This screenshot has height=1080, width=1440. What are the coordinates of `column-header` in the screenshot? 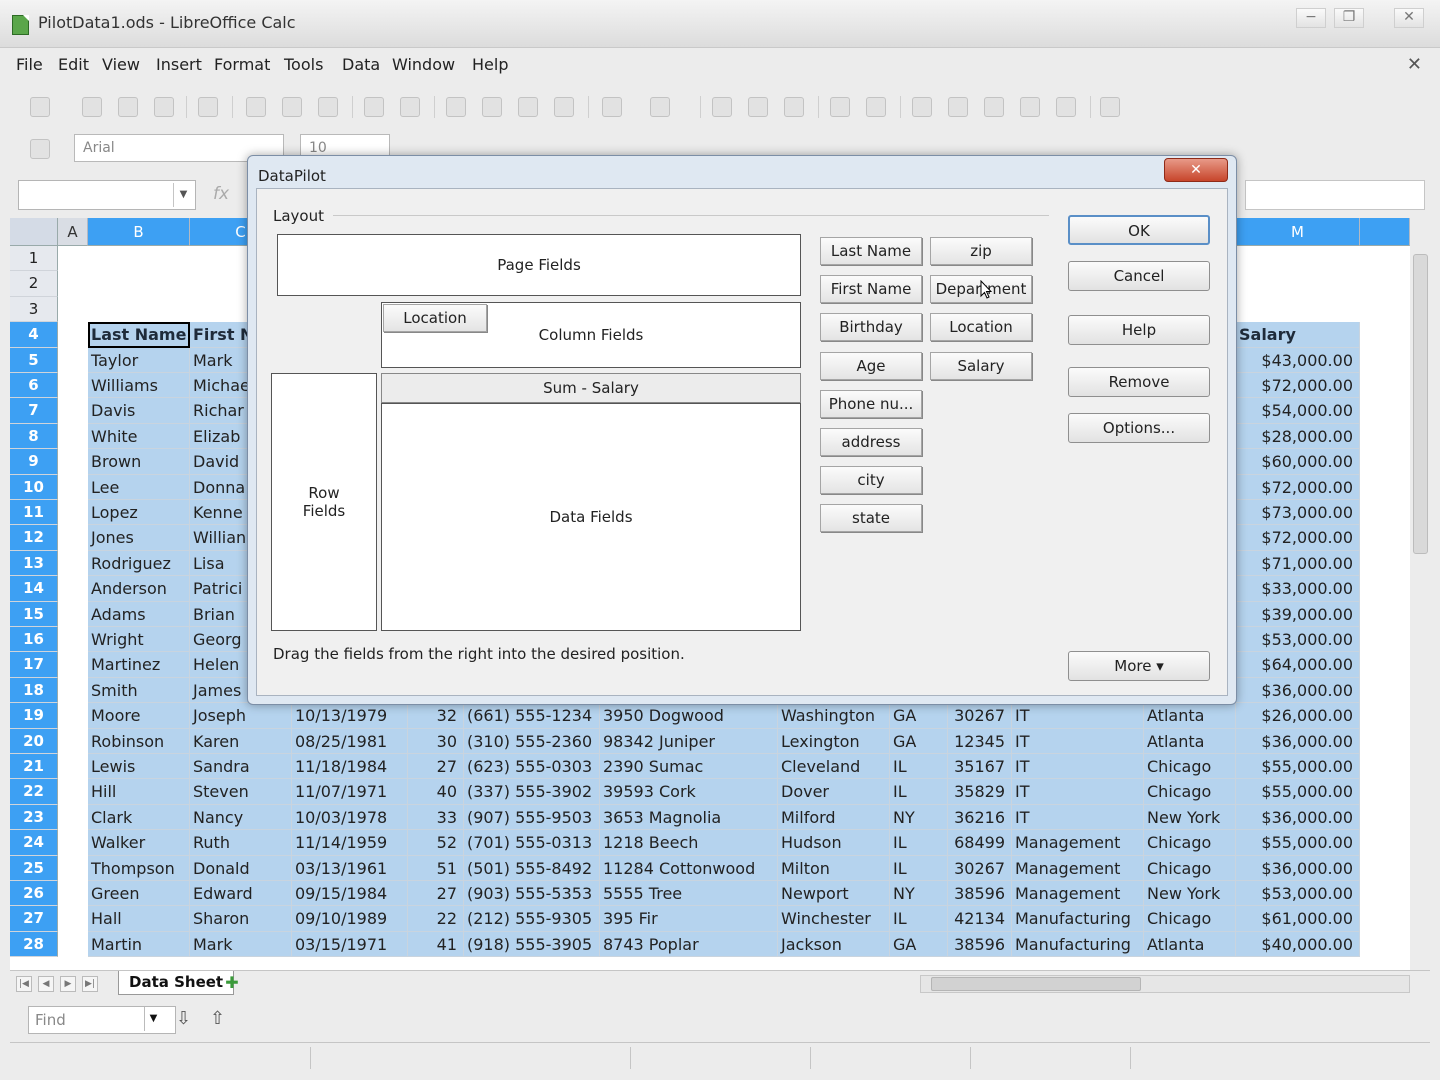 It's located at (1385, 232).